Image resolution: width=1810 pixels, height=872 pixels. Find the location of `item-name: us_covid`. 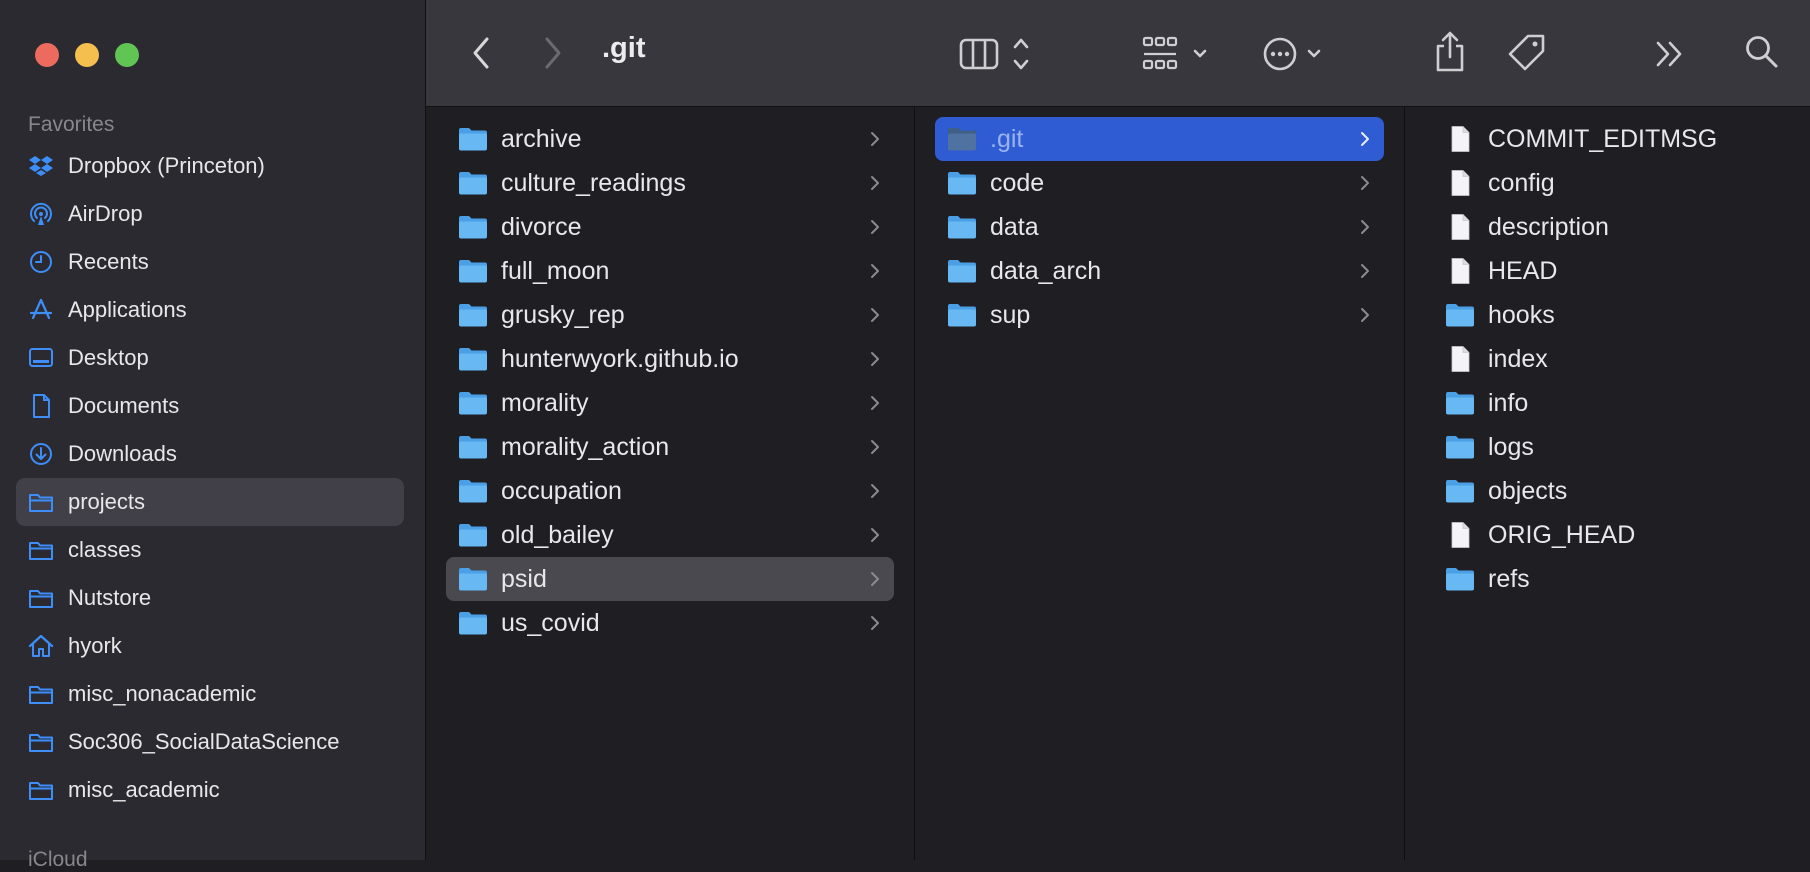

item-name: us_covid is located at coordinates (550, 622).